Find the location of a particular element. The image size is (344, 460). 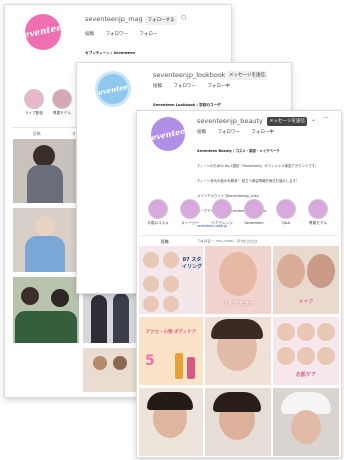

highlight-item: ヘアアレンジ is located at coordinates (222, 212).